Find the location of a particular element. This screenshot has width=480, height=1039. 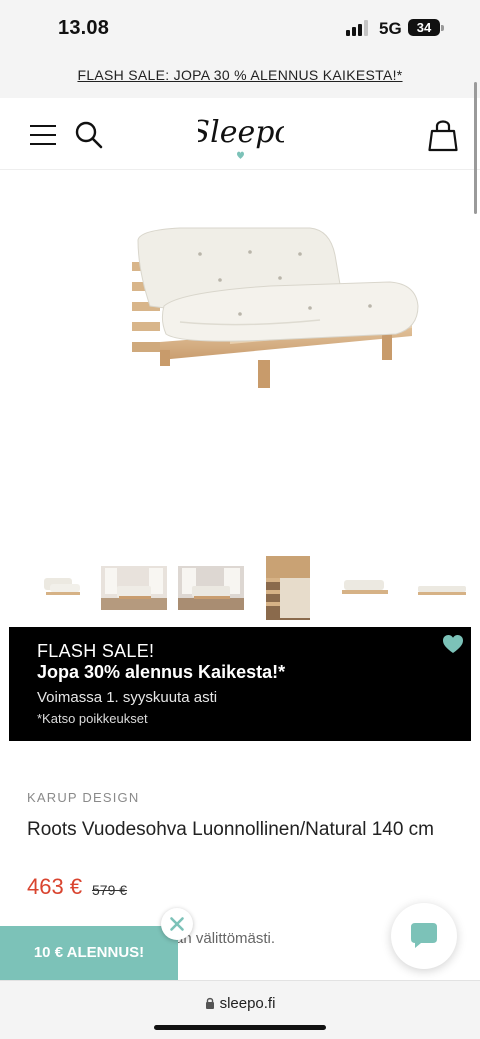

flash-sale-link: FLASH SALE: JOPA 30 % ALENNUS KAIKESTA!* is located at coordinates (239, 75).